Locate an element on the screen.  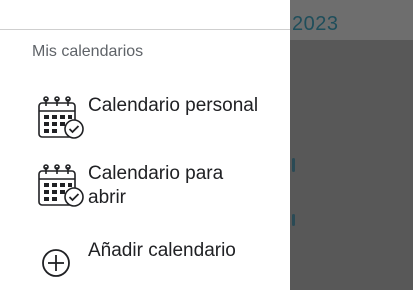
add-circle-icon is located at coordinates (62, 263).